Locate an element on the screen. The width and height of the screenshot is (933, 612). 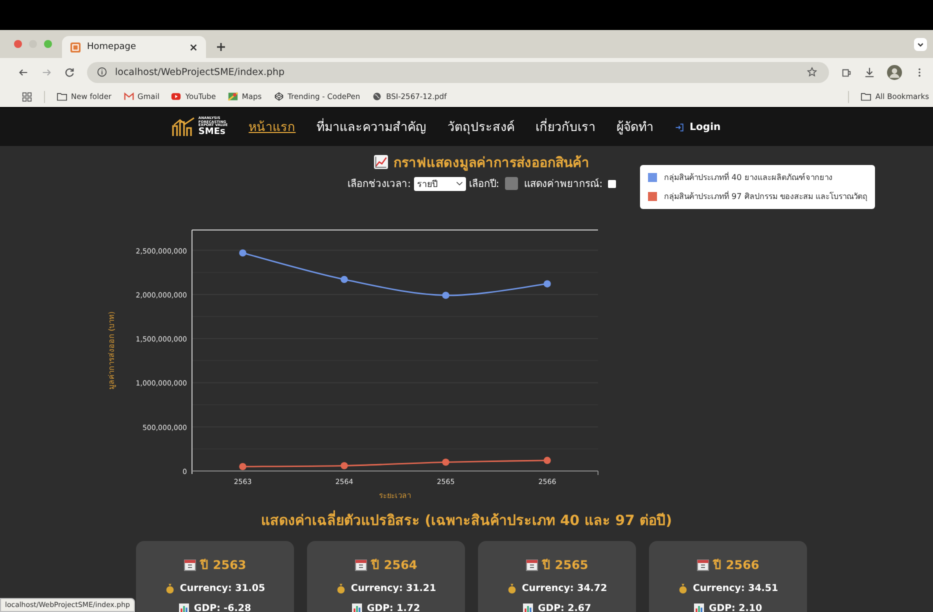
avatar-icon is located at coordinates (894, 72).